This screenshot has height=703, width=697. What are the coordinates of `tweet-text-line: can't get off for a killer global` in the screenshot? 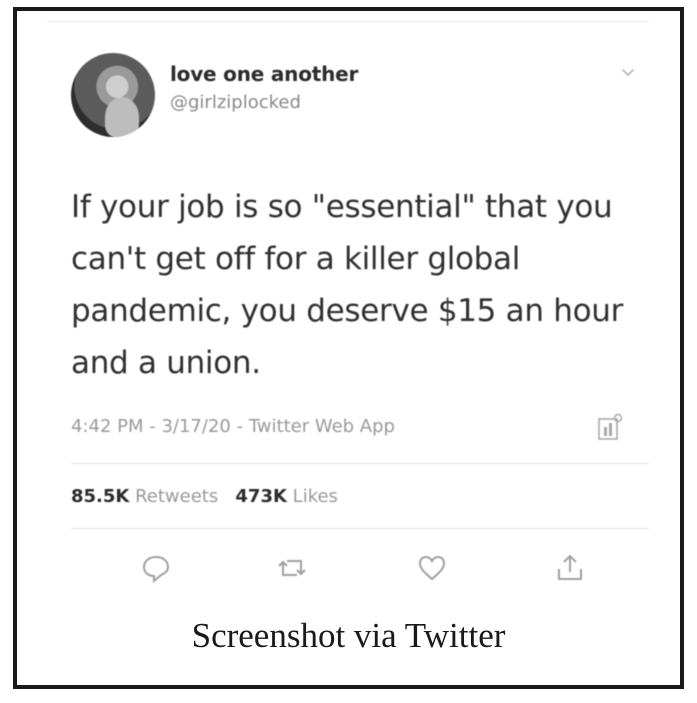 It's located at (296, 259).